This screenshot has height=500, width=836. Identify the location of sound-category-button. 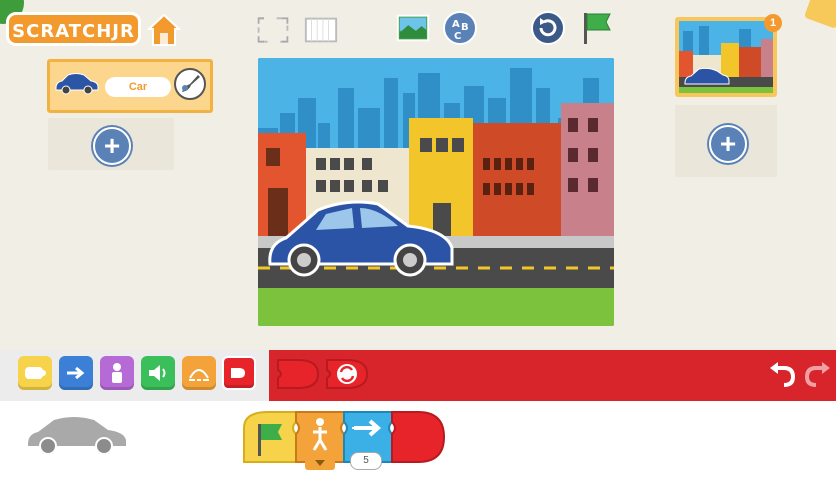
(158, 373).